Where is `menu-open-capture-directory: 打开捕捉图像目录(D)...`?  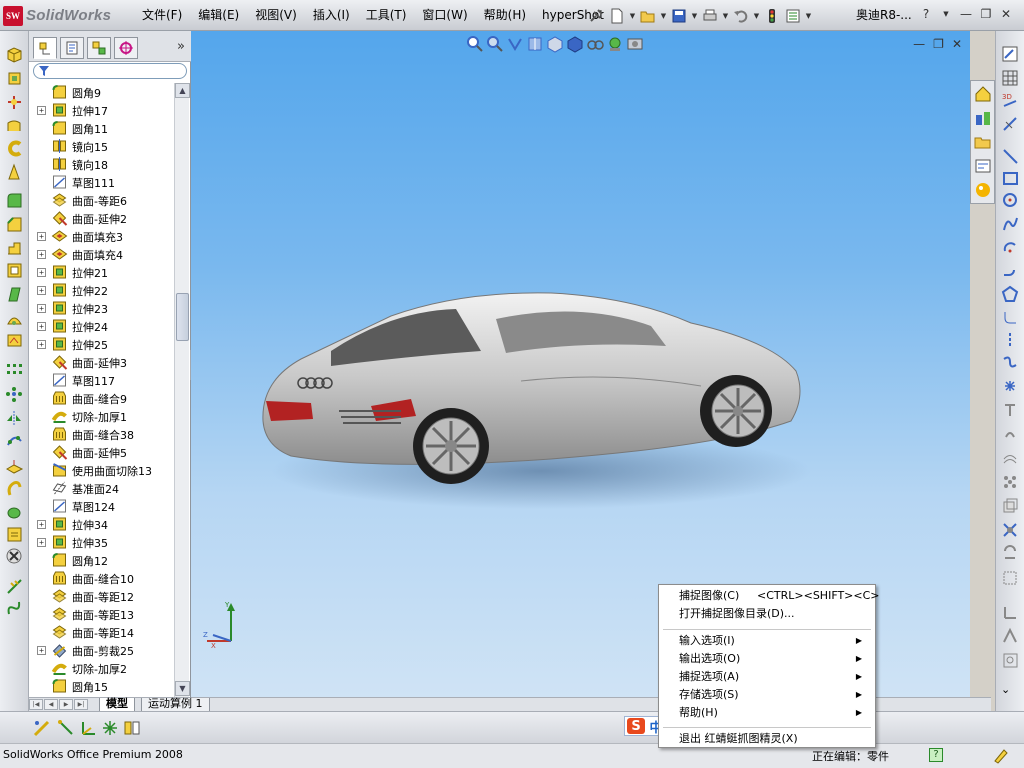
menu-open-capture-directory: 打开捕捉图像目录(D)... is located at coordinates (774, 614).